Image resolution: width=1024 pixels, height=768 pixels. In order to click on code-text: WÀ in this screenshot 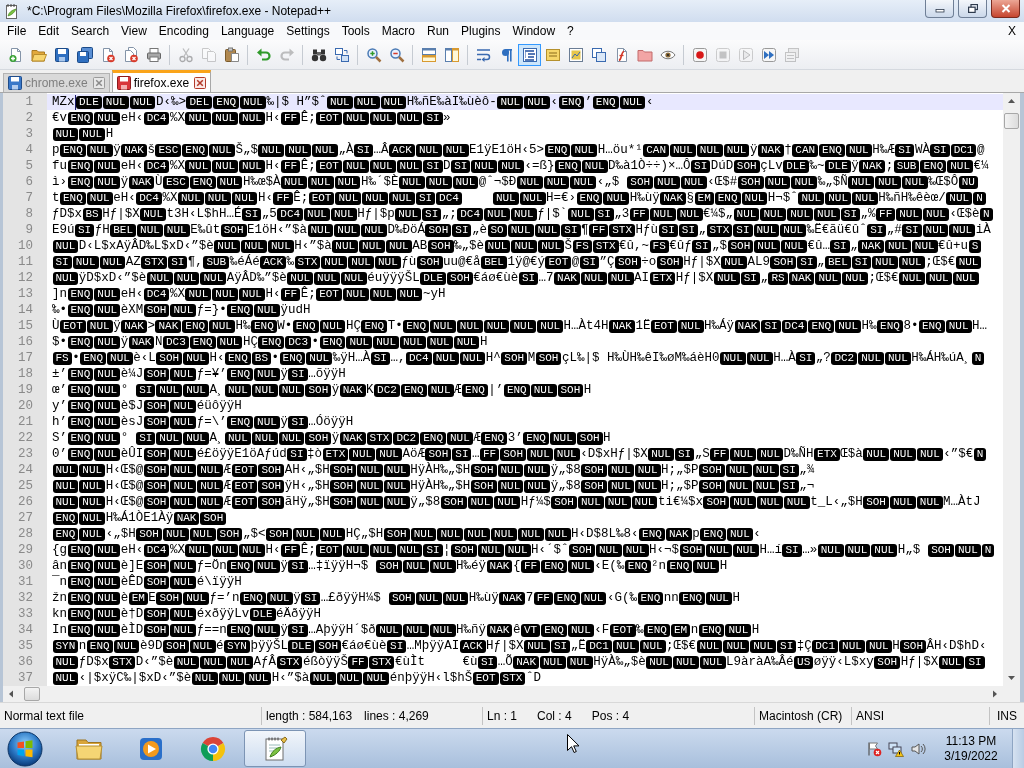, I will do `click(922, 150)`.